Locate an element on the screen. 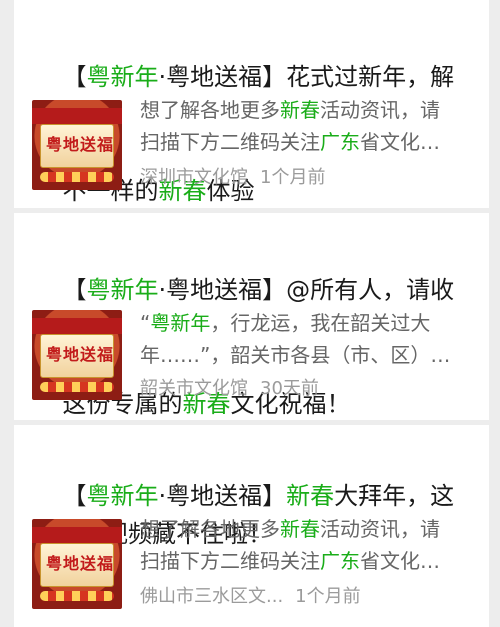  result-meta: 佛山市三水区文... 1个月前 is located at coordinates (307, 597).